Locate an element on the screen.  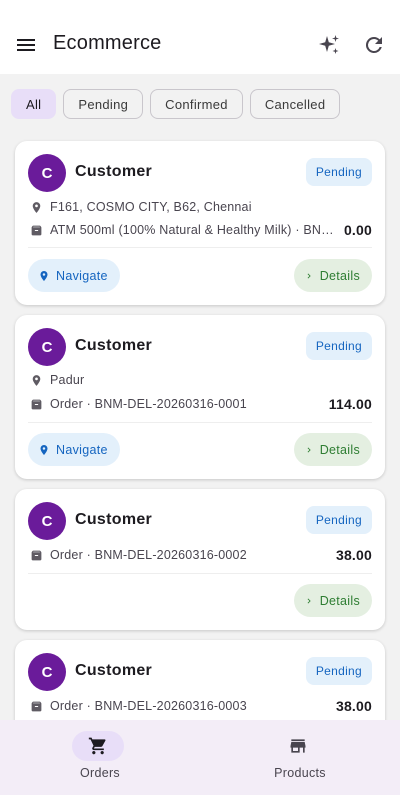
app-bar: Ecommerce is located at coordinates (200, 37).